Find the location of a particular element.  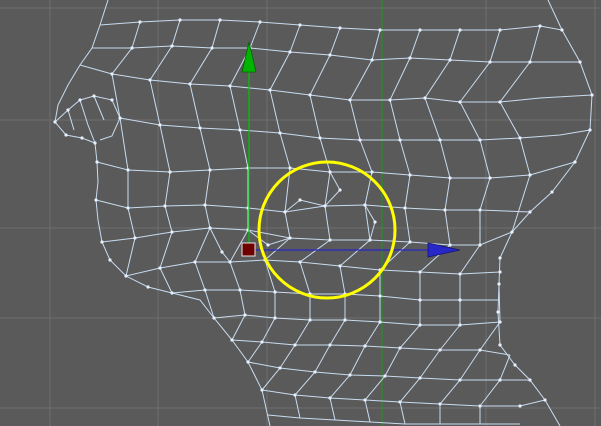

brush-cursor-circle is located at coordinates (327, 230).